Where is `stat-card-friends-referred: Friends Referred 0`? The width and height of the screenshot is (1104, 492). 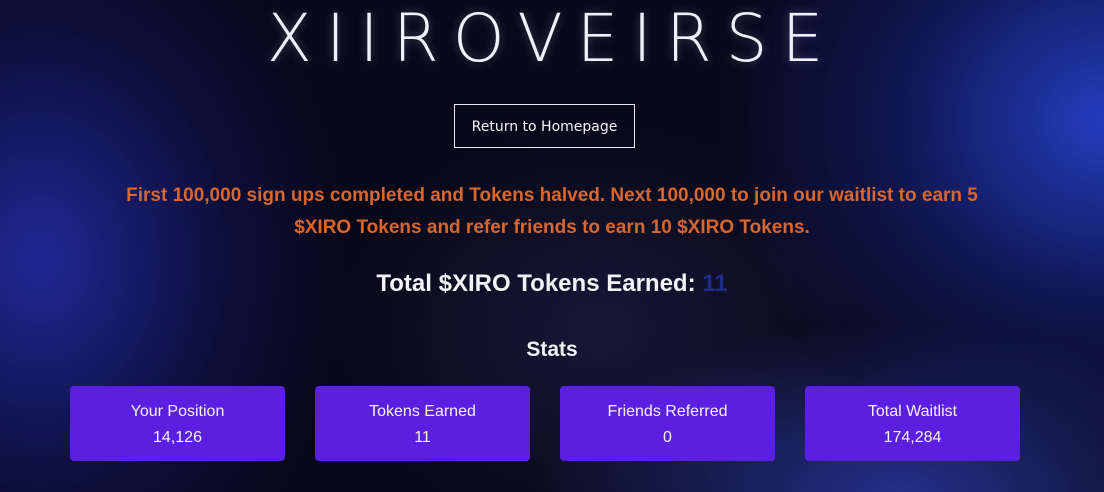 stat-card-friends-referred: Friends Referred 0 is located at coordinates (667, 423).